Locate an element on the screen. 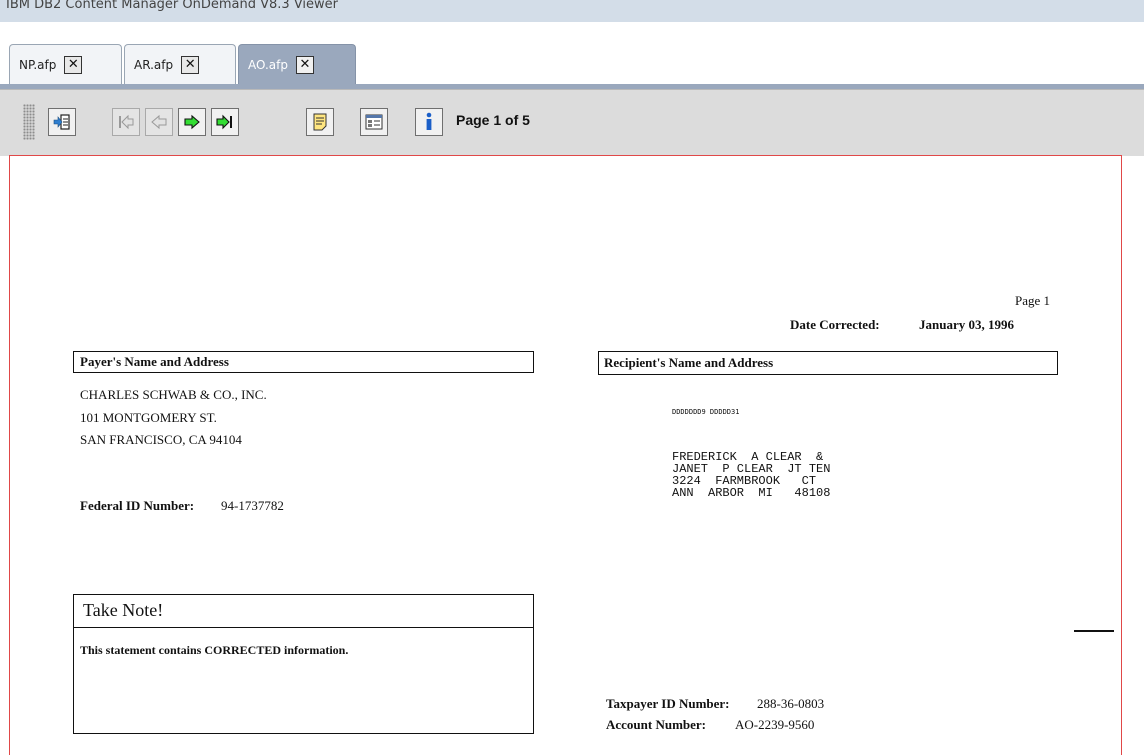 This screenshot has height=755, width=1144. page-edge-marker is located at coordinates (1094, 631).